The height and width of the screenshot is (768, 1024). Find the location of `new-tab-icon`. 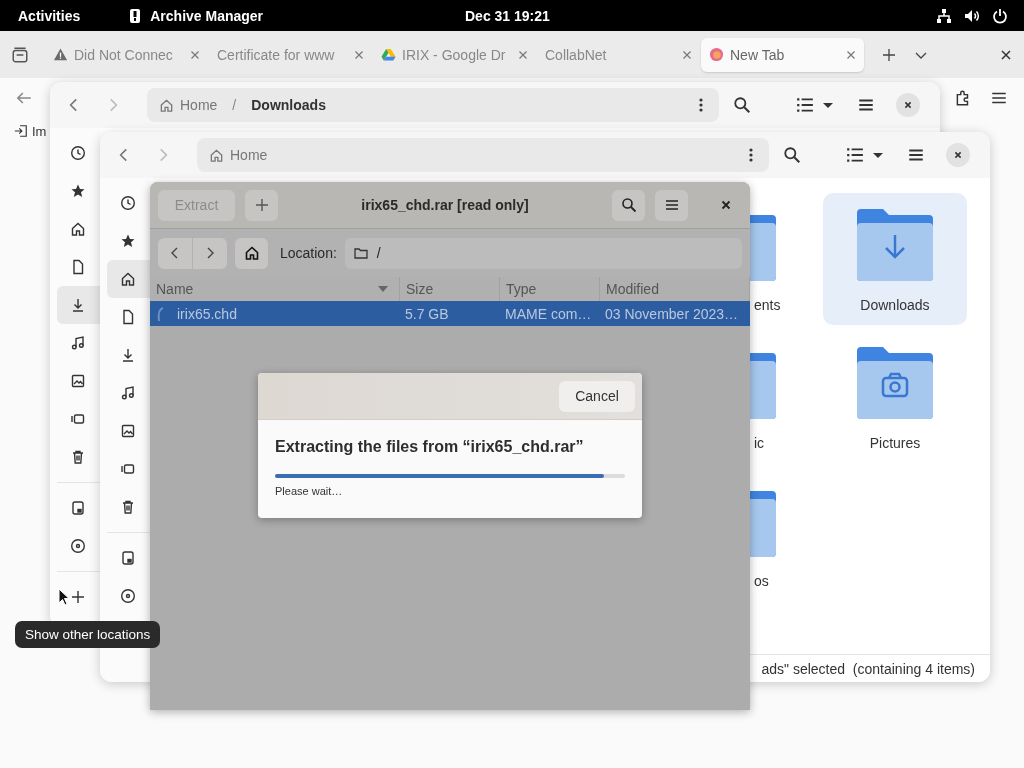

new-tab-icon is located at coordinates (889, 54).